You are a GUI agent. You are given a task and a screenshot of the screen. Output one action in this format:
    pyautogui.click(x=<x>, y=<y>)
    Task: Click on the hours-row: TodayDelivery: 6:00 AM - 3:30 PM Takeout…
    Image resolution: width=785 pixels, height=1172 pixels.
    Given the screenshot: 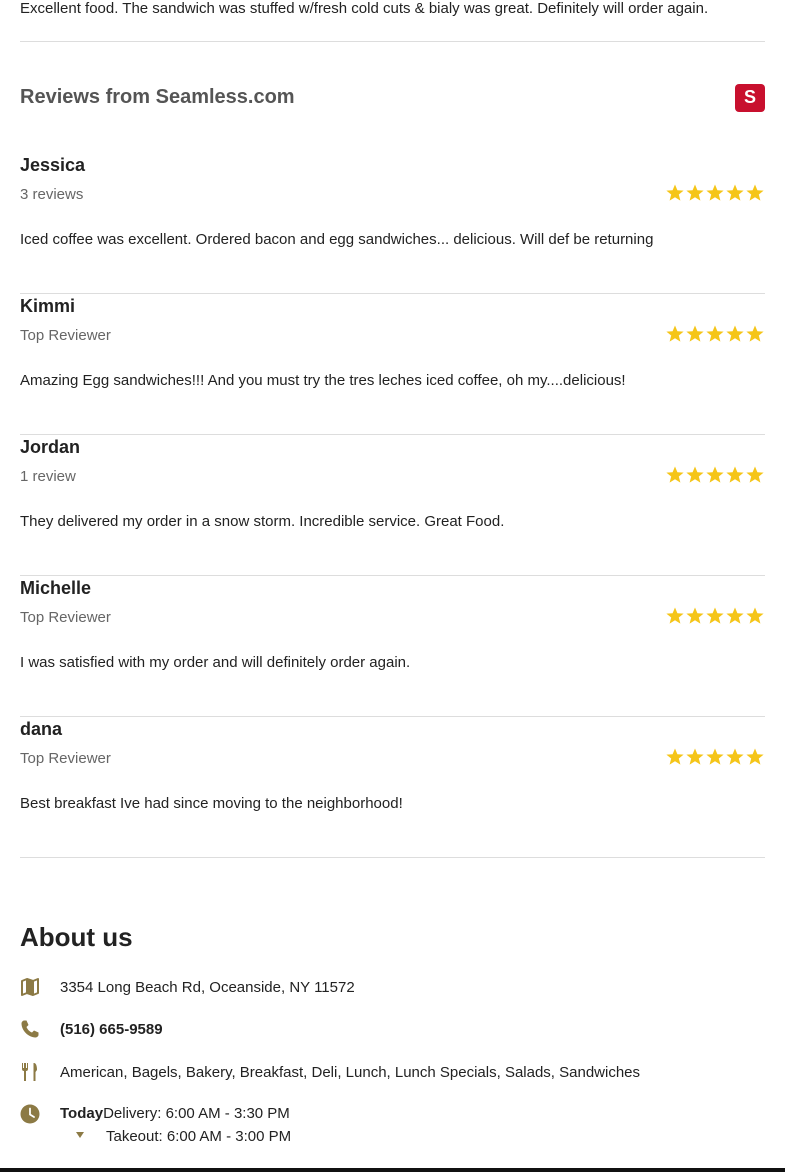 What is the action you would take?
    pyautogui.click(x=392, y=1125)
    